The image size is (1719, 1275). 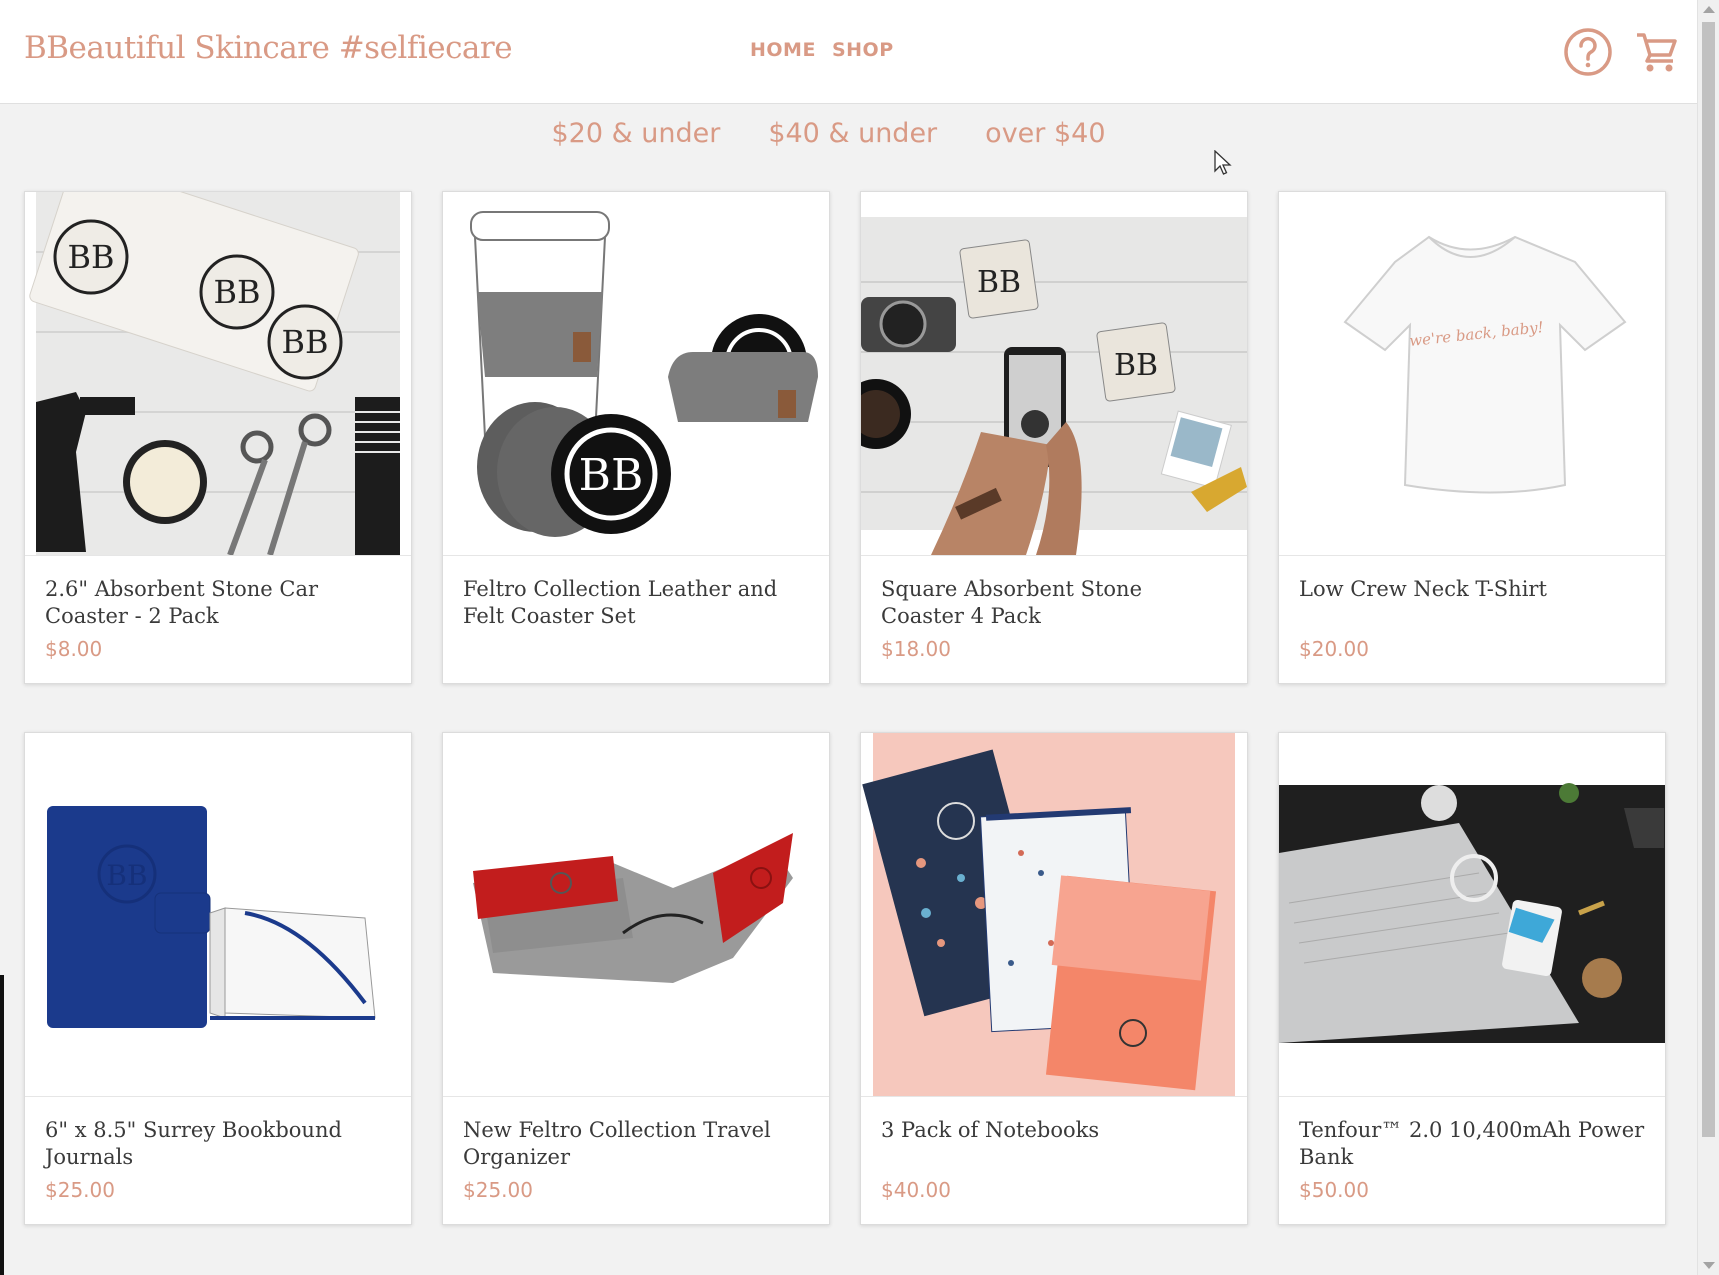 I want to click on filter-20-and-under: $20 & under, so click(x=635, y=133).